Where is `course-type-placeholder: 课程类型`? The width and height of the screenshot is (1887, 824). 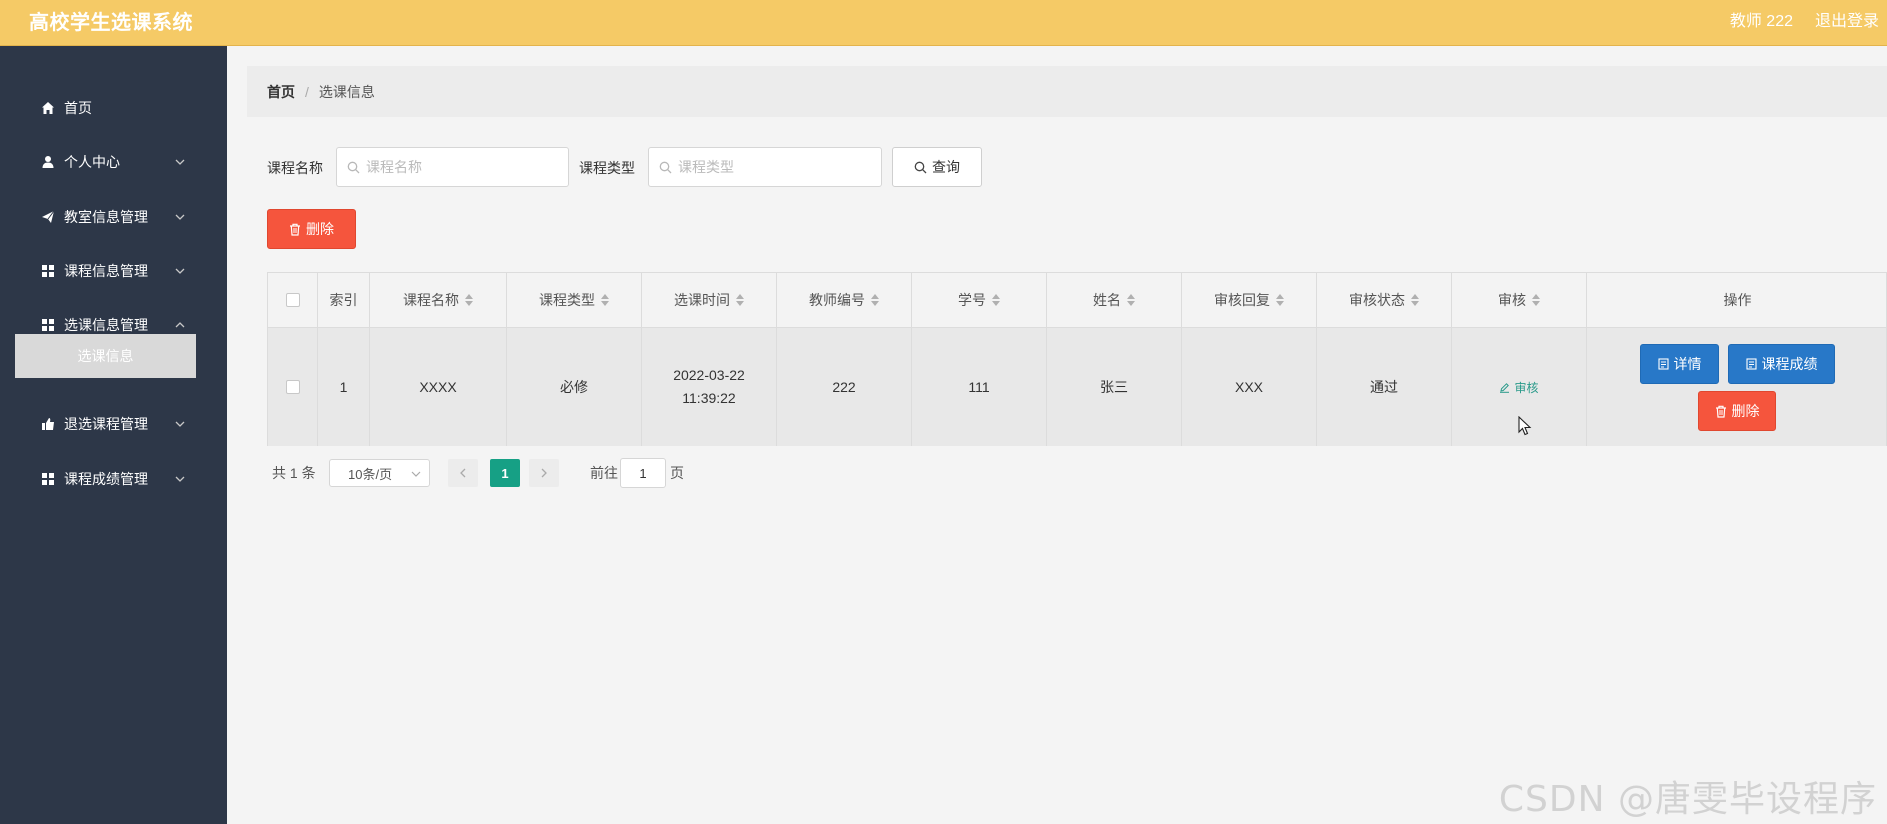
course-type-placeholder: 课程类型 is located at coordinates (706, 167).